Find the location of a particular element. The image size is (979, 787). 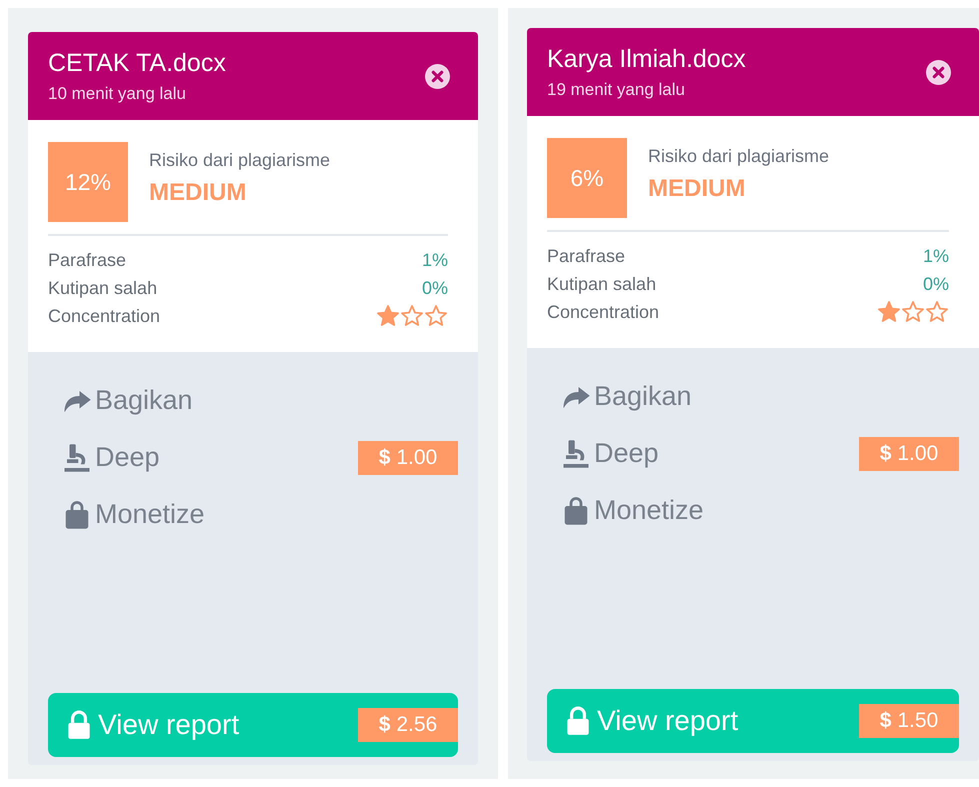

timestamp: 10 menit yang lalu is located at coordinates (117, 94).